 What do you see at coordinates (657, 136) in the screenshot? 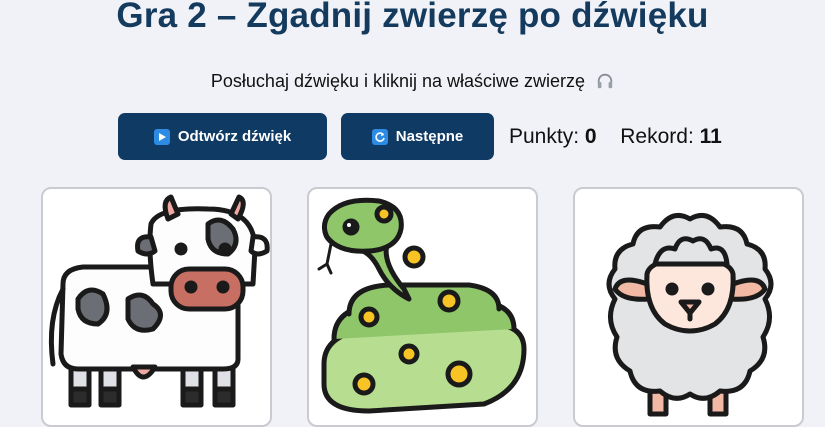
I see `record-label: Rekord:` at bounding box center [657, 136].